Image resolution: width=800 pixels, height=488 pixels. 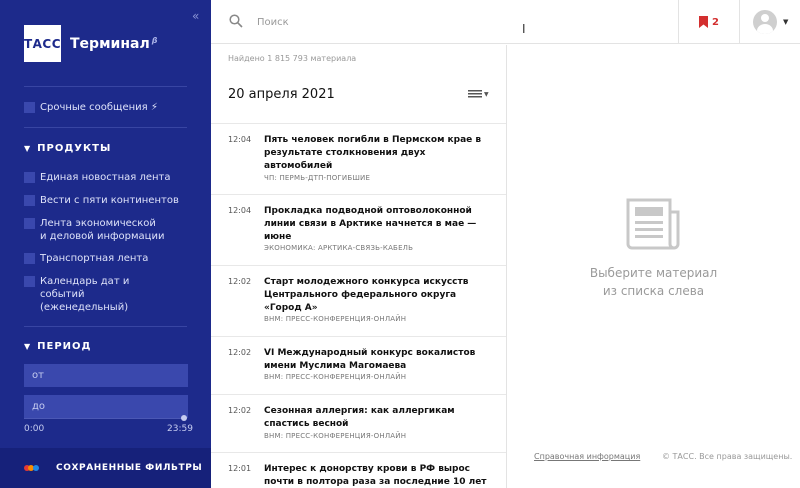 I want to click on product-label: Вести с пяти континентов, so click(x=109, y=200).